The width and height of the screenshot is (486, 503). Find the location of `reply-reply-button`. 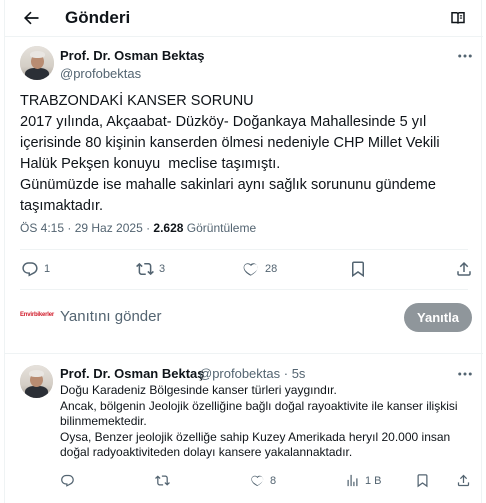

reply-reply-button is located at coordinates (67, 480).